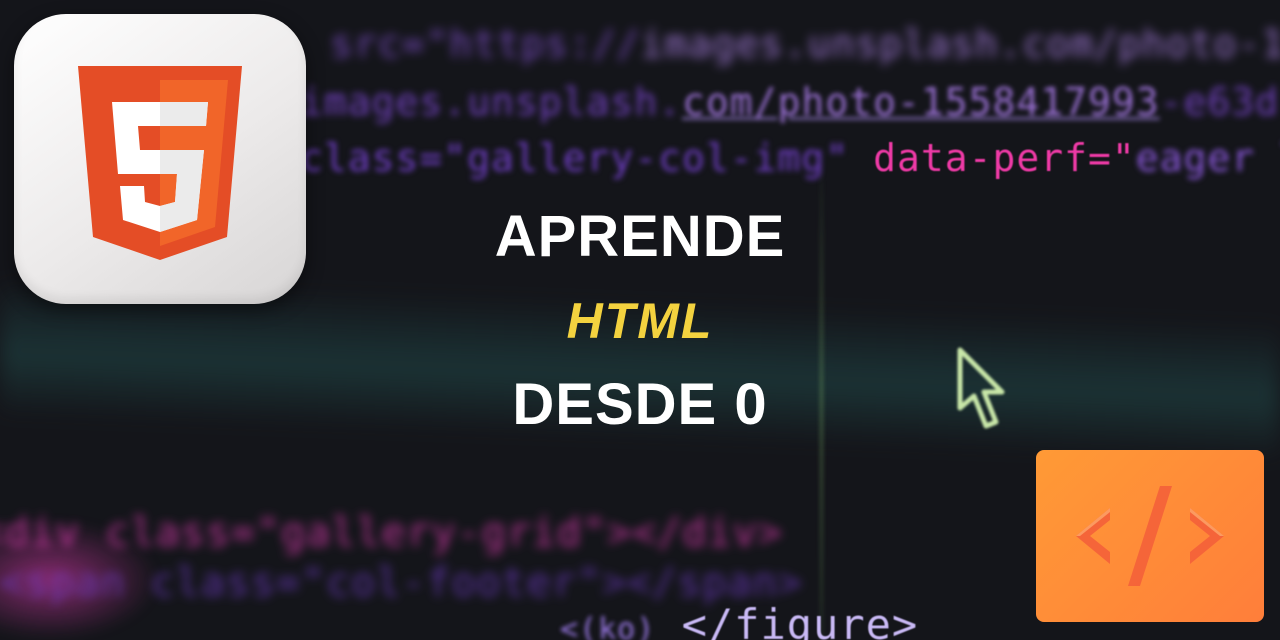  Describe the element at coordinates (960, 44) in the screenshot. I see `code-line-1-url: images.unsplash.com/photo-1560` at that location.